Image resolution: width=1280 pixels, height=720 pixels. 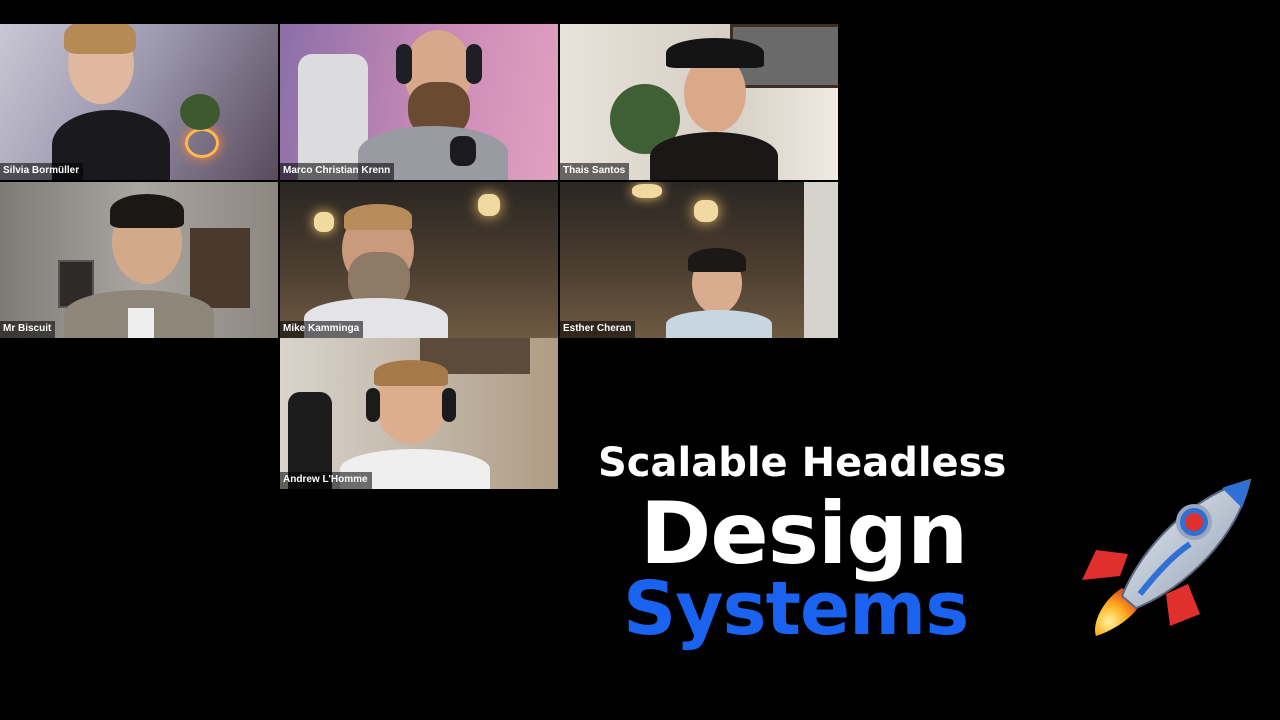 I want to click on video-tile-esther: Esther Cheran, so click(x=699, y=260).